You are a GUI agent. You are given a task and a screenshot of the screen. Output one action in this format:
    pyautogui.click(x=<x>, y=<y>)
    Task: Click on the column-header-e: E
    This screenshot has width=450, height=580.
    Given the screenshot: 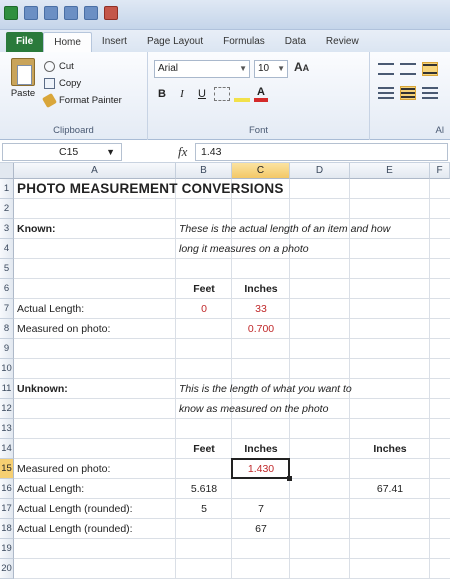 What is the action you would take?
    pyautogui.click(x=390, y=171)
    